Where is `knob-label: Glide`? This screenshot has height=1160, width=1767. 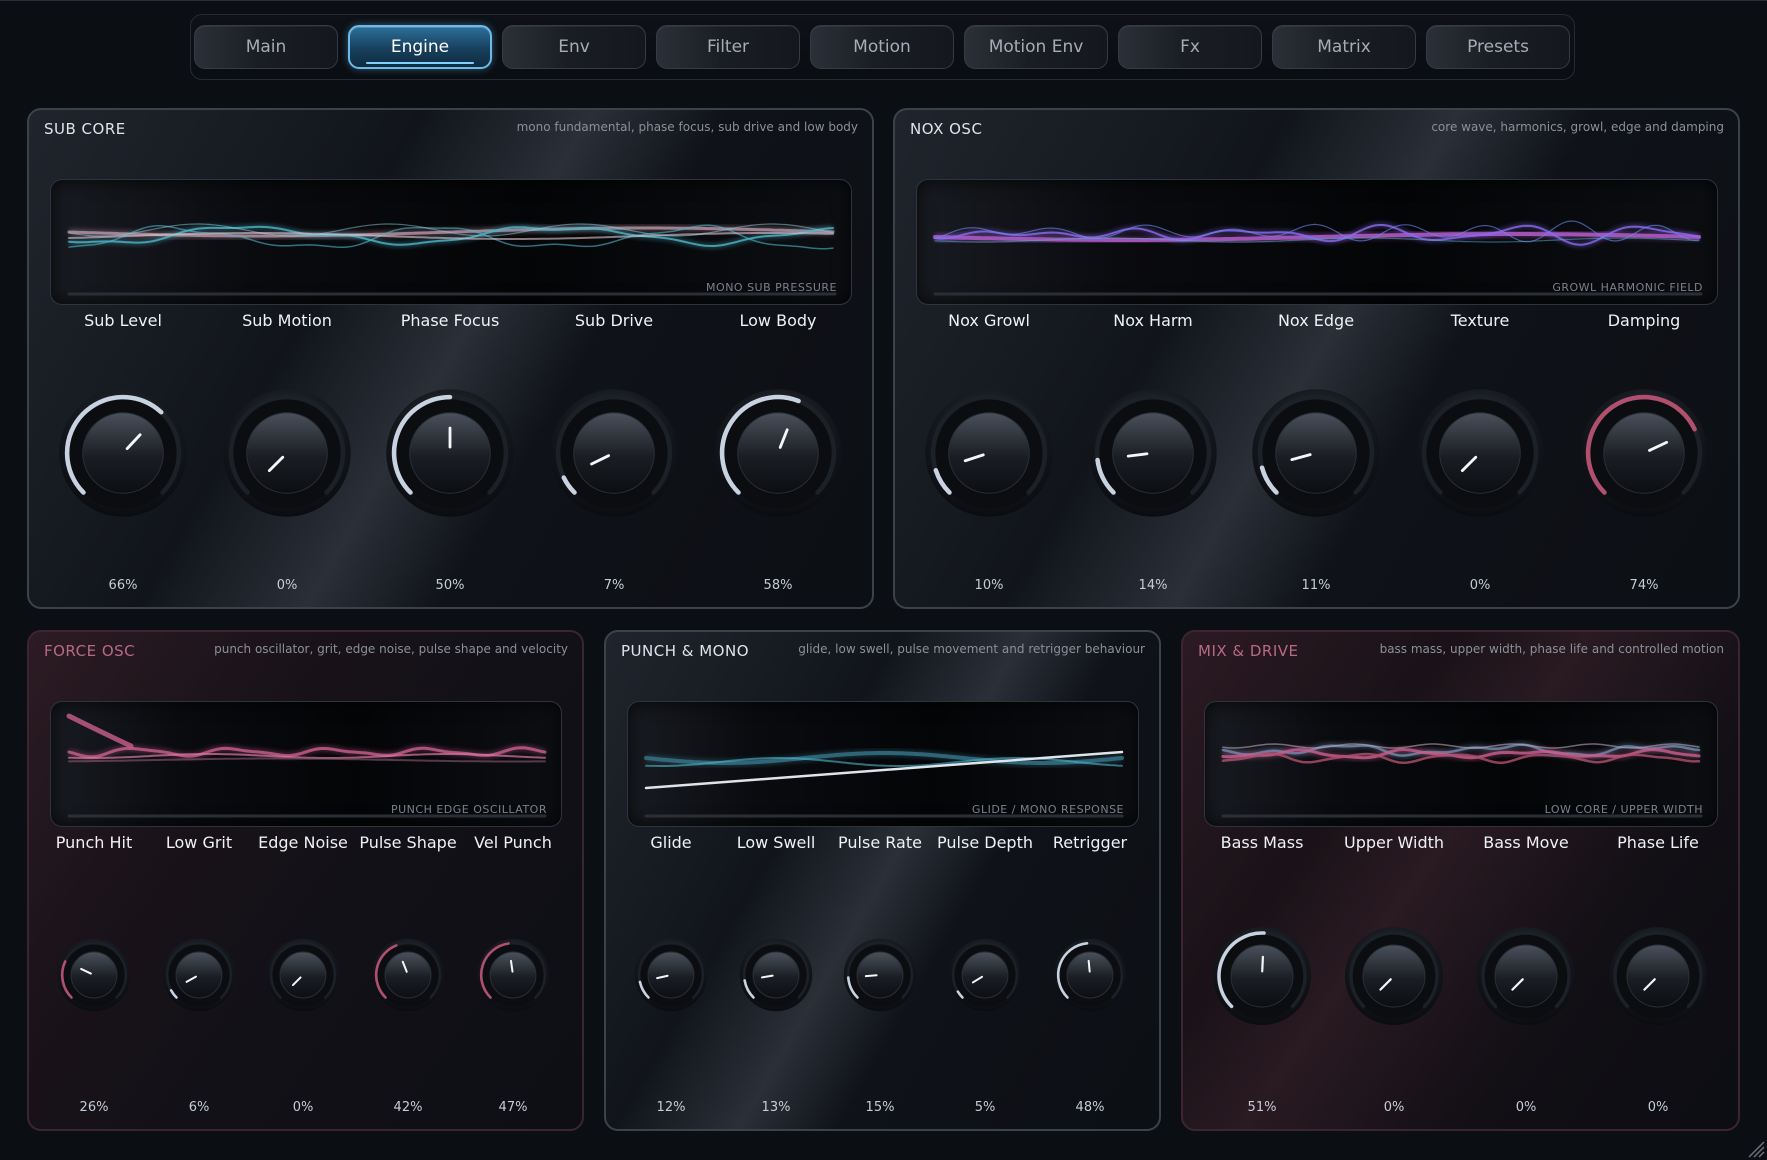 knob-label: Glide is located at coordinates (671, 842).